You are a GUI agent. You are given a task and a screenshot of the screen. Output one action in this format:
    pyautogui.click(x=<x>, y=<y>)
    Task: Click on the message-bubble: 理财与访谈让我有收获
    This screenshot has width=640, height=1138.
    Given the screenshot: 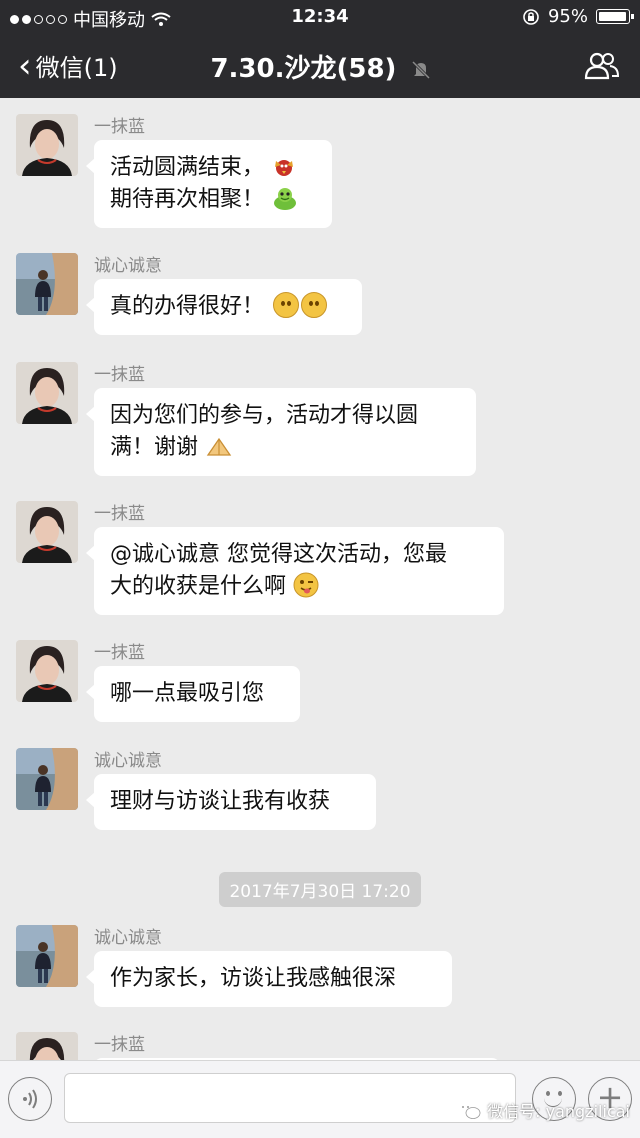 What is the action you would take?
    pyautogui.click(x=231, y=802)
    